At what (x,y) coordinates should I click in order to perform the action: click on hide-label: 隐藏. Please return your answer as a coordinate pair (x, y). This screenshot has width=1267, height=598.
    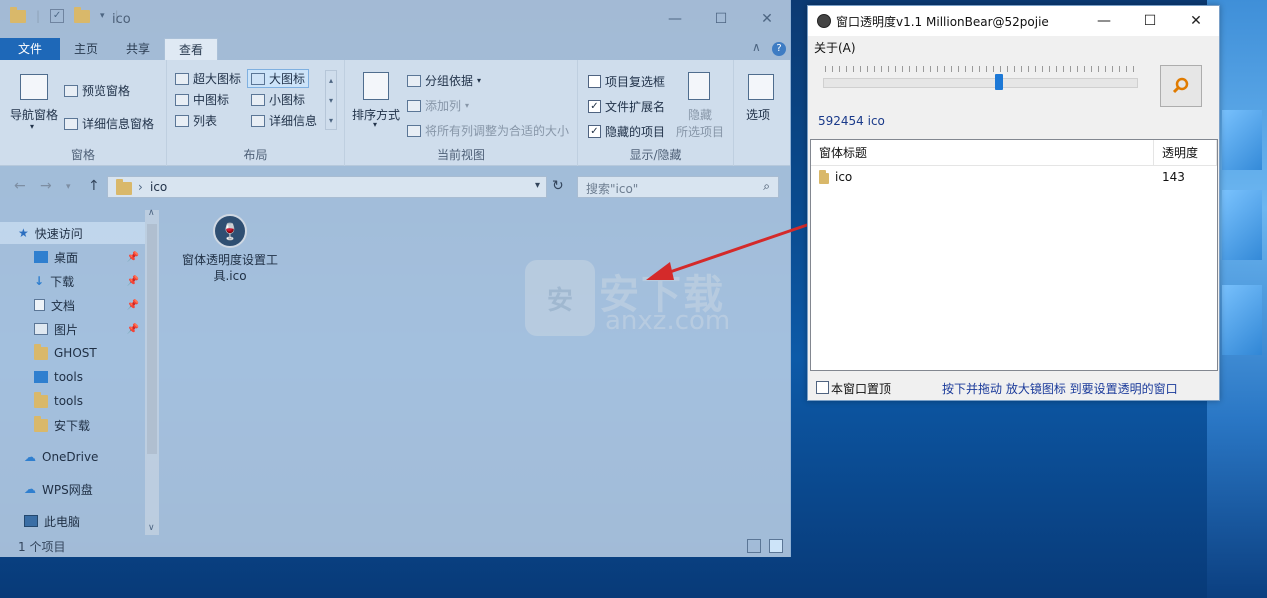
    Looking at the image, I should click on (700, 115).